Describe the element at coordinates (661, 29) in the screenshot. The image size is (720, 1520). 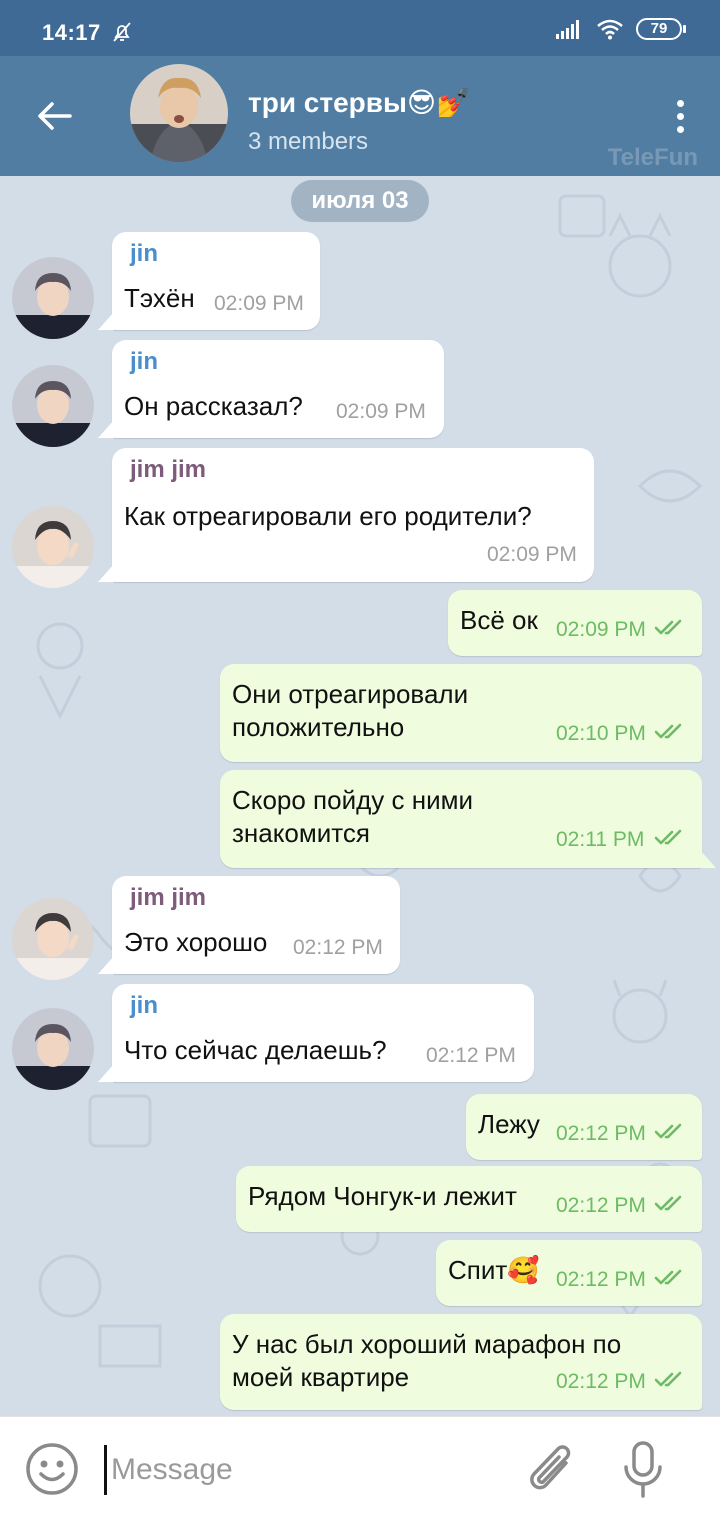
I see `battery-indicator: 79` at that location.